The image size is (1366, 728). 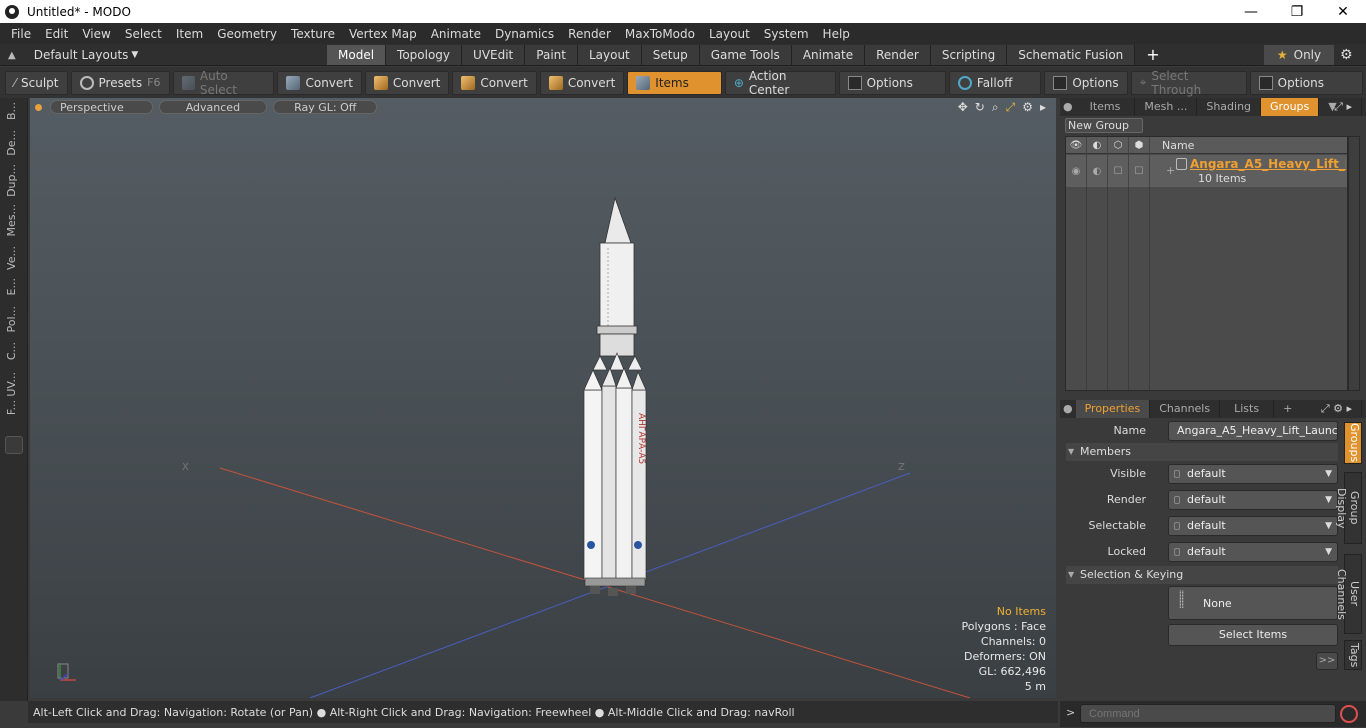 I want to click on minimize-button: —, so click(x=1251, y=11).